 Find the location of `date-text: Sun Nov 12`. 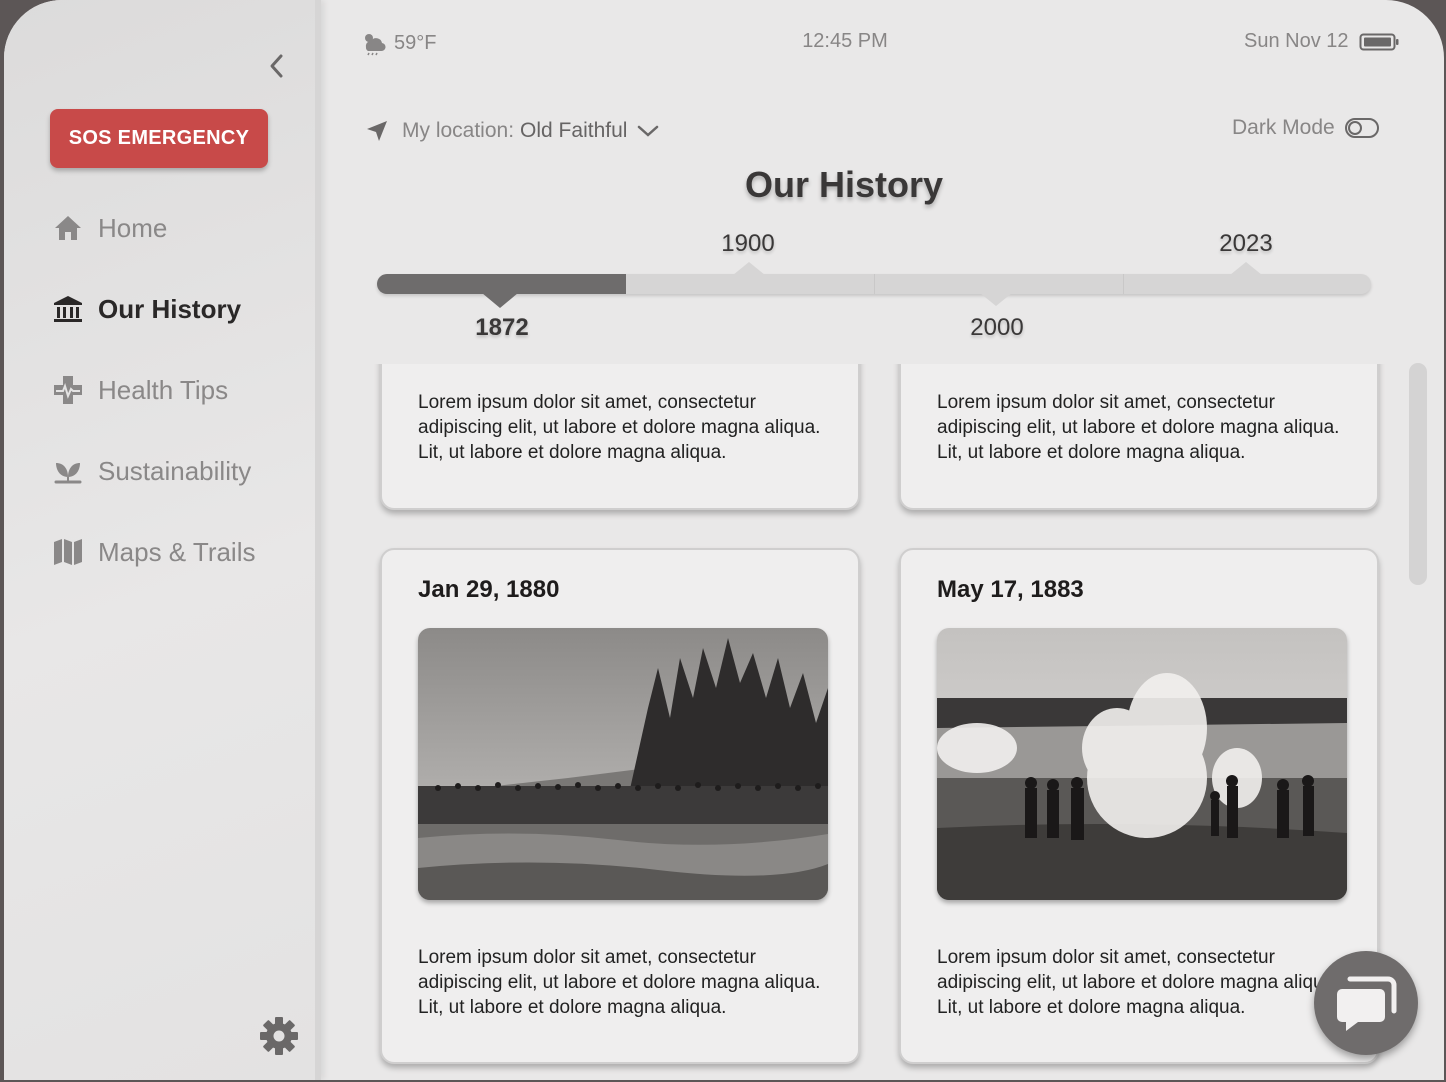

date-text: Sun Nov 12 is located at coordinates (1296, 41).